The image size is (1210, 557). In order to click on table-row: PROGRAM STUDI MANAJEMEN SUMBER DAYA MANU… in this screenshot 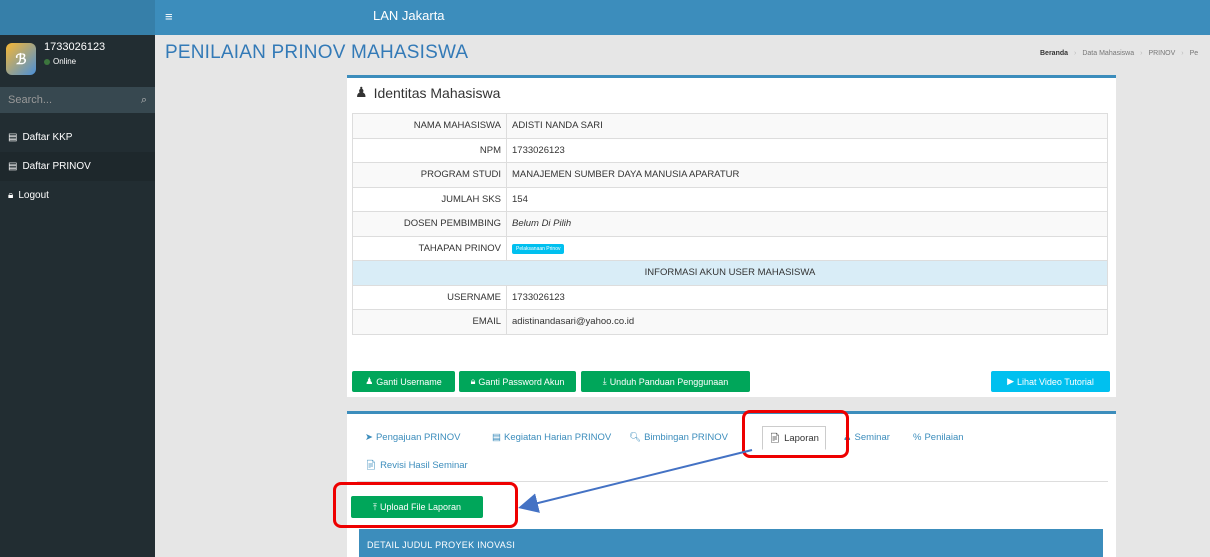, I will do `click(730, 175)`.